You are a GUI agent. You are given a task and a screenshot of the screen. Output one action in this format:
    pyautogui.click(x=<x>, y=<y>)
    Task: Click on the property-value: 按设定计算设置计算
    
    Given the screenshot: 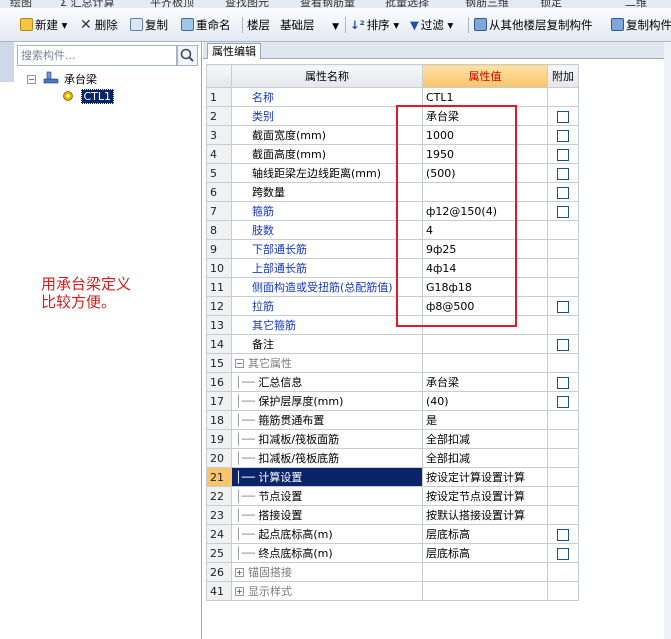 What is the action you would take?
    pyautogui.click(x=485, y=477)
    